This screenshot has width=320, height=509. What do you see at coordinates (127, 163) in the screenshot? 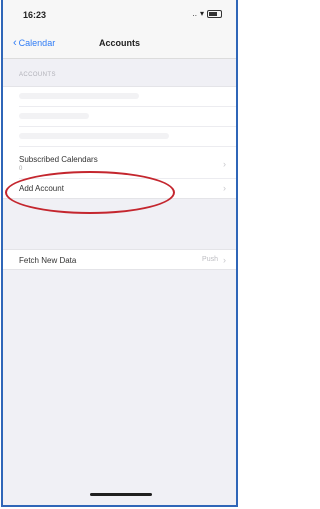
I see `subscribed-calendars-row: Subscribed Calendars 0 ›` at bounding box center [127, 163].